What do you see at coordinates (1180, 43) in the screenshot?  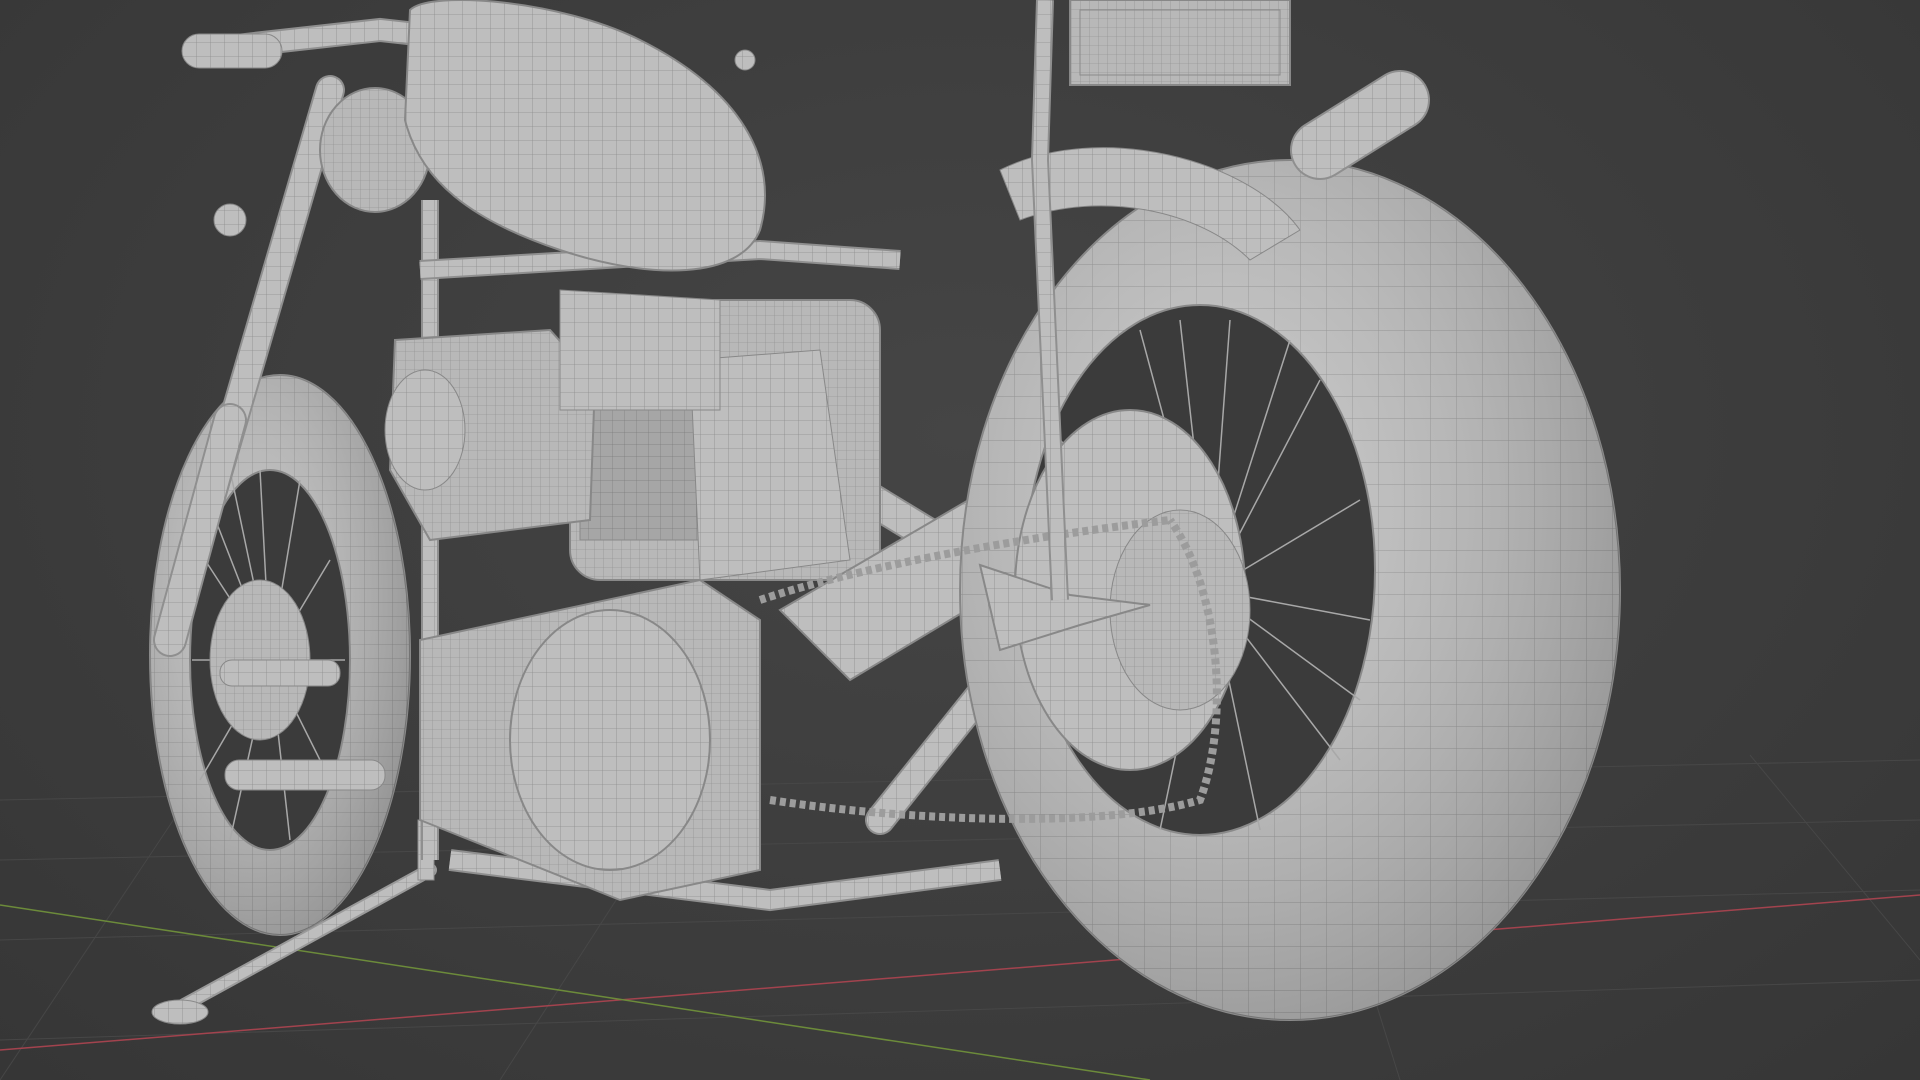 I see `license-plate` at bounding box center [1180, 43].